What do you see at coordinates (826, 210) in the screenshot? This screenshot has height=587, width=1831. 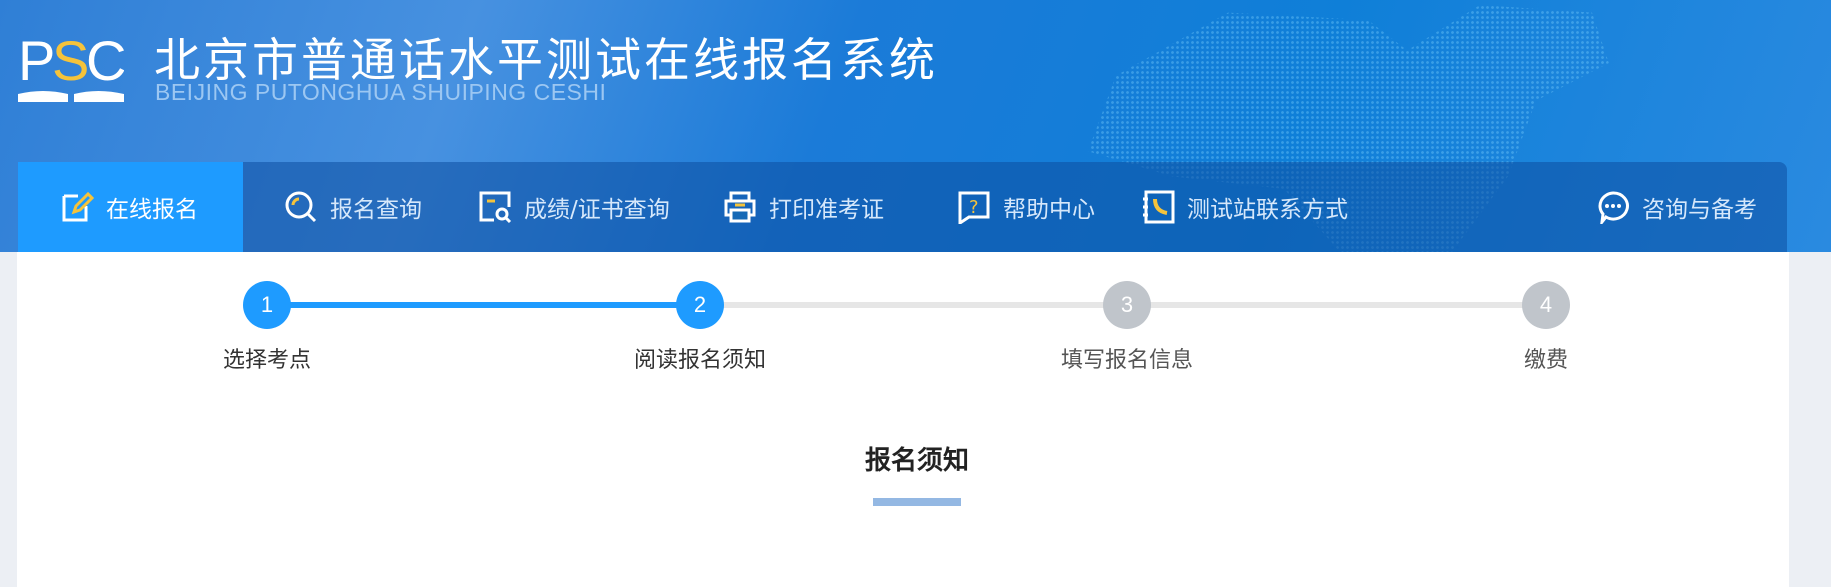 I see `nav-label: 打印准考证` at bounding box center [826, 210].